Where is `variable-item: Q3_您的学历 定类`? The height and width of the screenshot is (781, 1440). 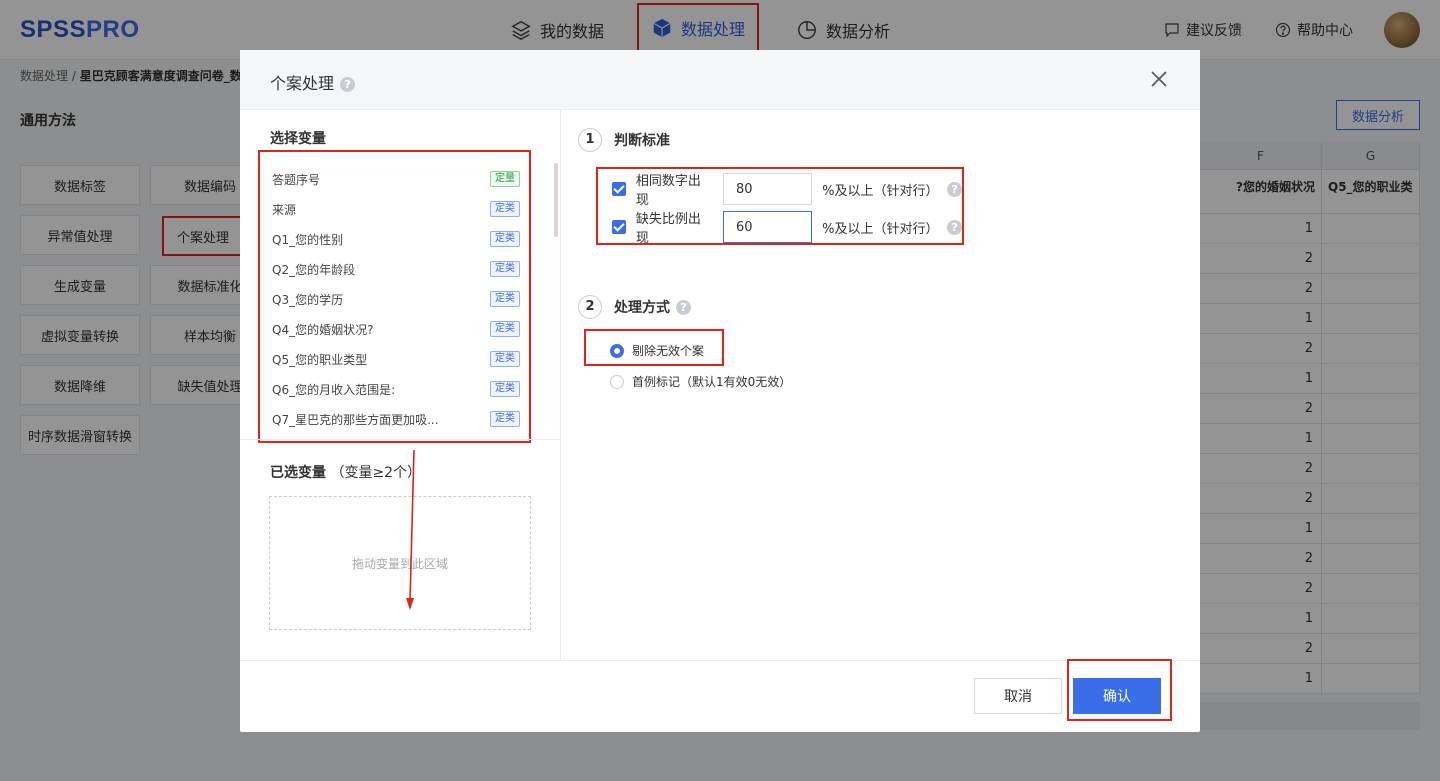 variable-item: Q3_您的学历 定类 is located at coordinates (396, 299).